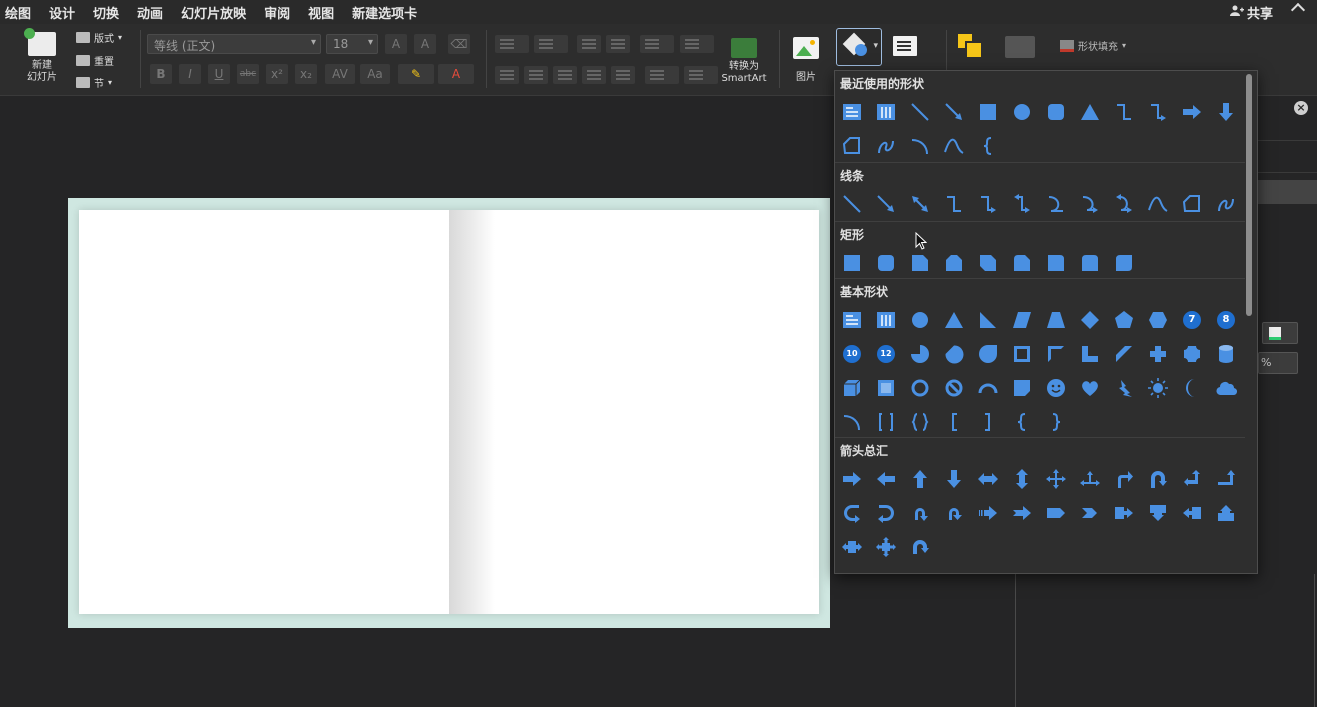 The image size is (1317, 707). What do you see at coordinates (190, 74) in the screenshot?
I see `italic-button: I` at bounding box center [190, 74].